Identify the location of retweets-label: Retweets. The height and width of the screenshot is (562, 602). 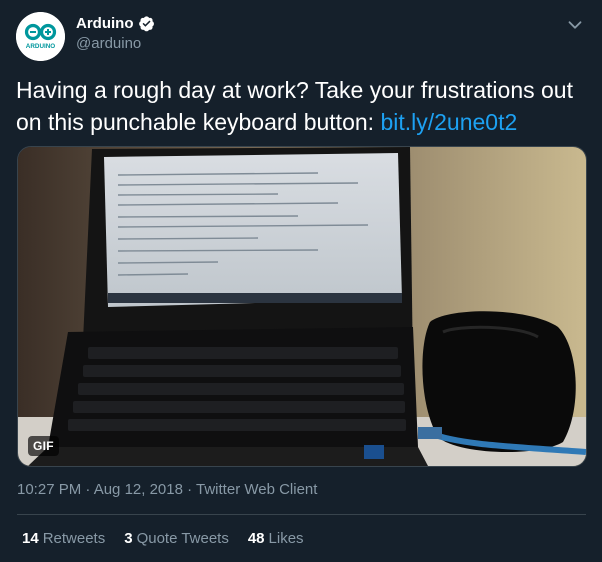
(74, 538).